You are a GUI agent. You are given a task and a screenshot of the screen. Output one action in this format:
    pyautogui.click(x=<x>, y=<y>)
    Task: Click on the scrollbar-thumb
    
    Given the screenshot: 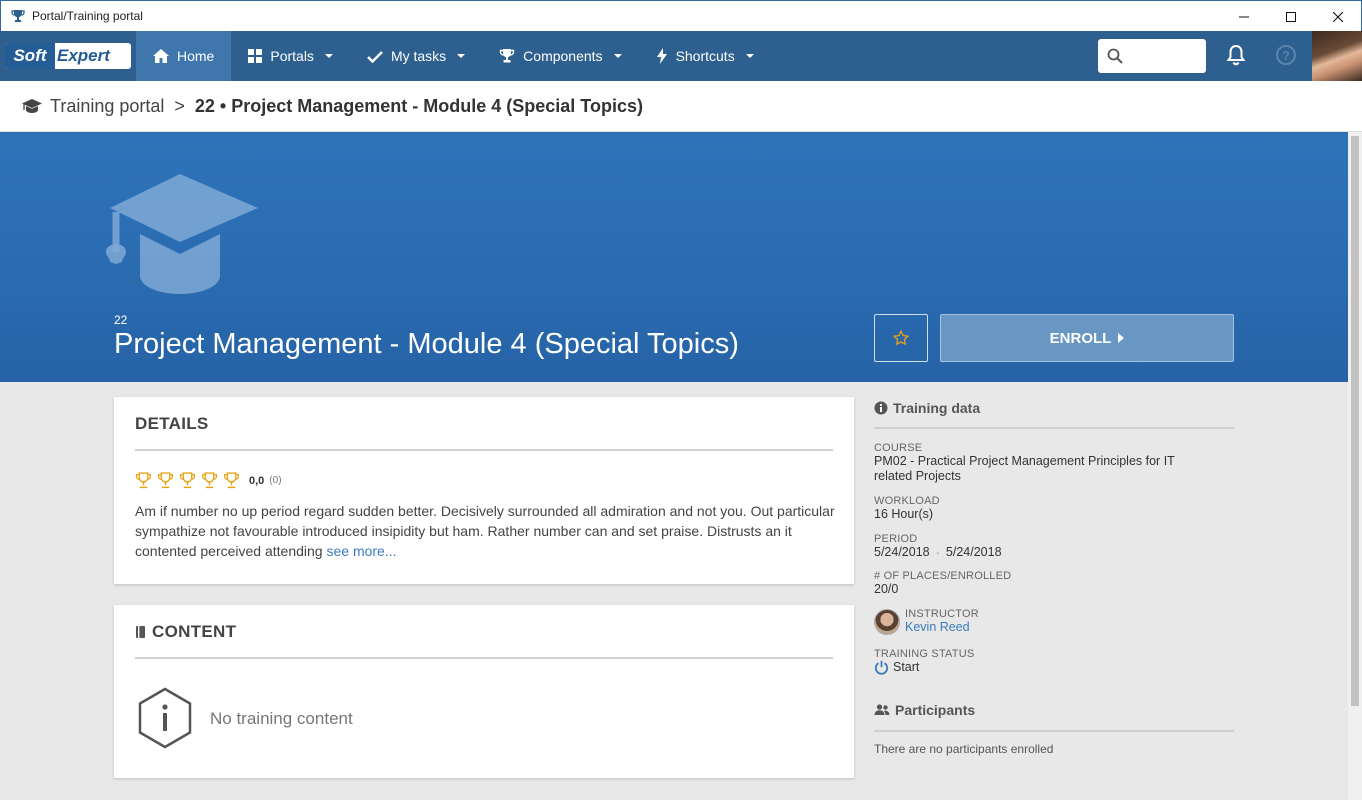 What is the action you would take?
    pyautogui.click(x=1355, y=421)
    